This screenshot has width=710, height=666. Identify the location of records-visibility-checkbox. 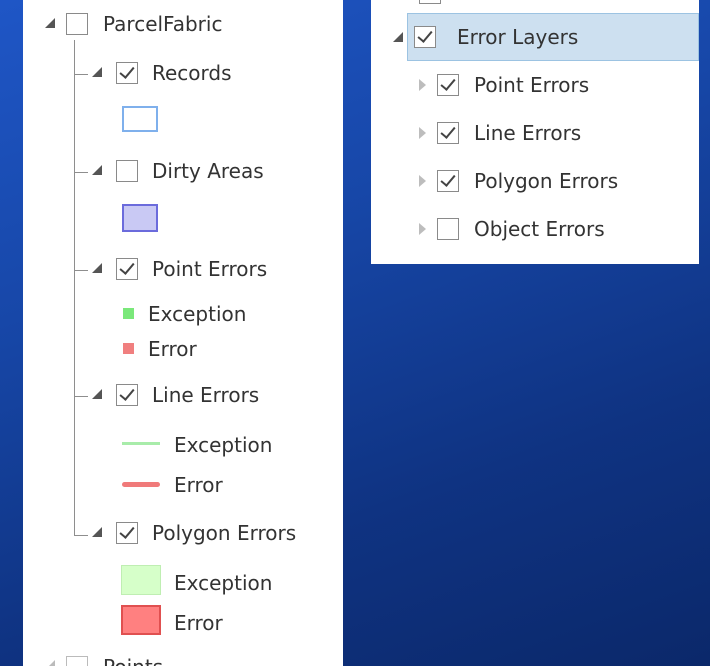
(127, 73).